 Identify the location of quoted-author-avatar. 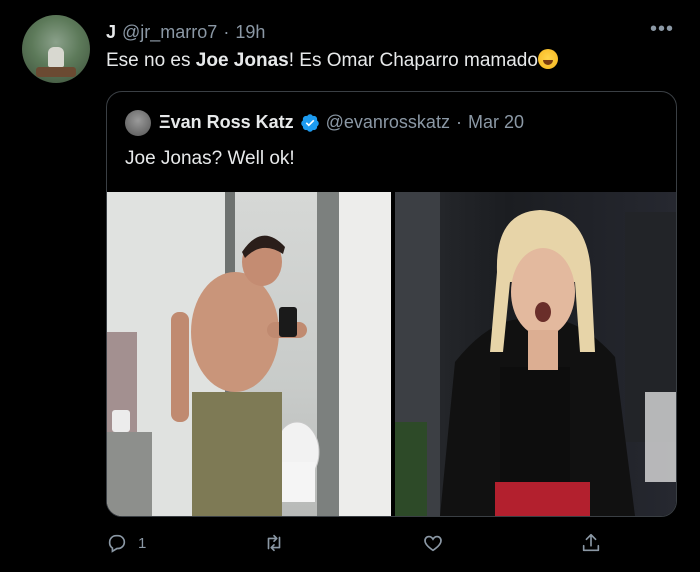
(138, 123).